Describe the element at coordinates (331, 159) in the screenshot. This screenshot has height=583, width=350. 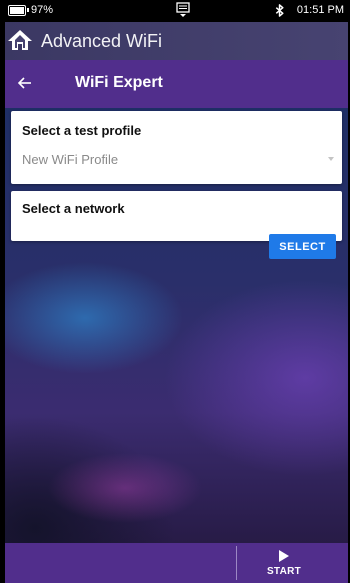
I see `chevron-down-icon` at that location.